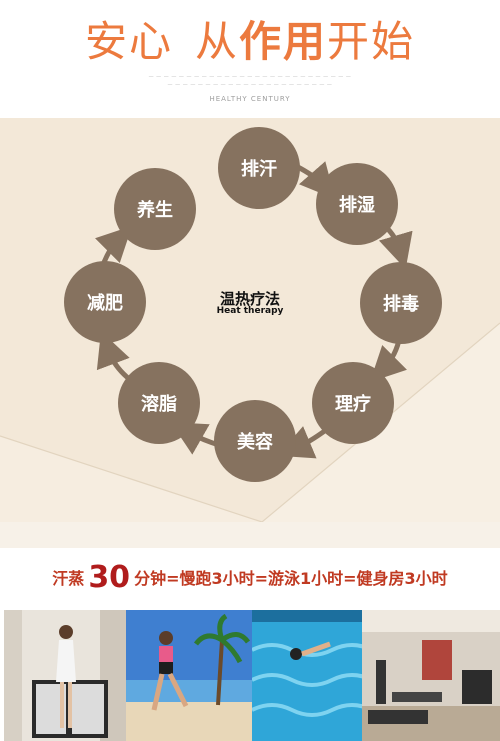 The height and width of the screenshot is (741, 500). Describe the element at coordinates (216, 41) in the screenshot. I see `title-part-2-plain: 从` at that location.